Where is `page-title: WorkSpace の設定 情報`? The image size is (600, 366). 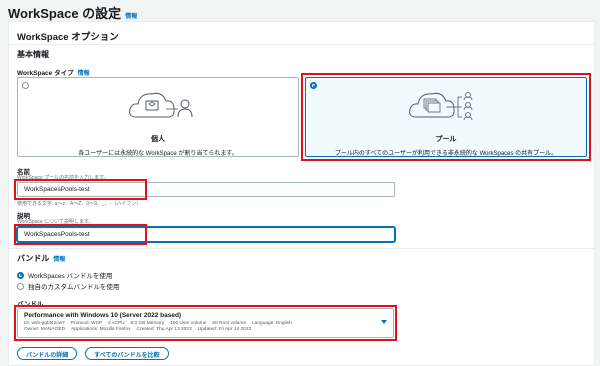
page-title: WorkSpace の設定 情報 is located at coordinates (72, 12).